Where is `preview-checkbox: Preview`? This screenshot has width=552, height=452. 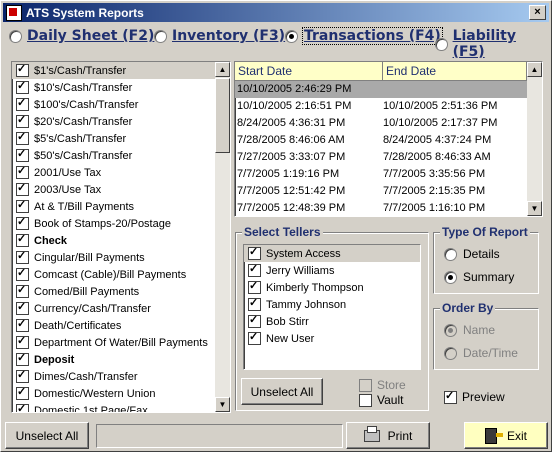
preview-checkbox: Preview is located at coordinates (474, 396).